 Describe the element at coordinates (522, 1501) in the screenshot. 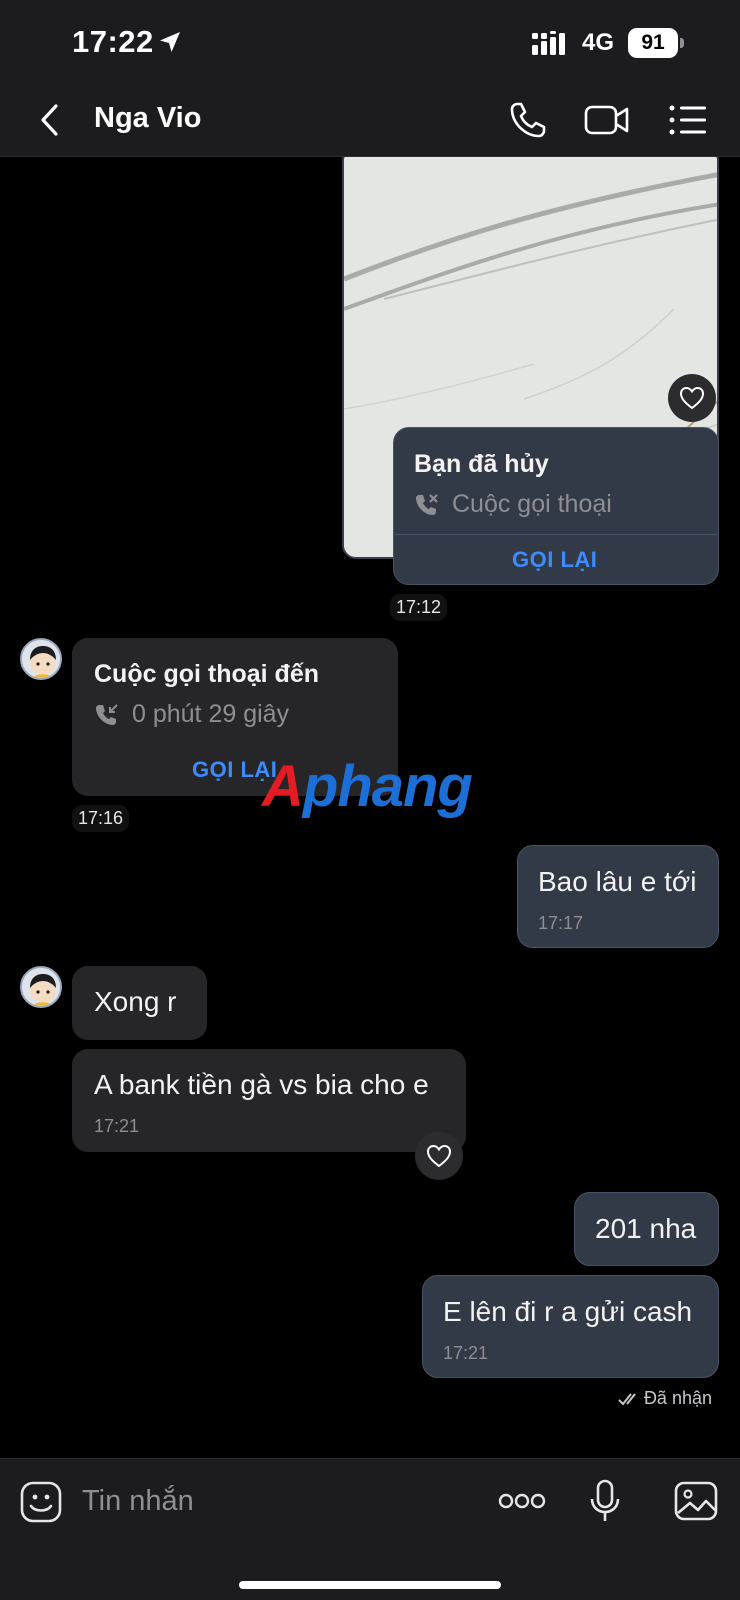

I see `more-options-icon` at that location.